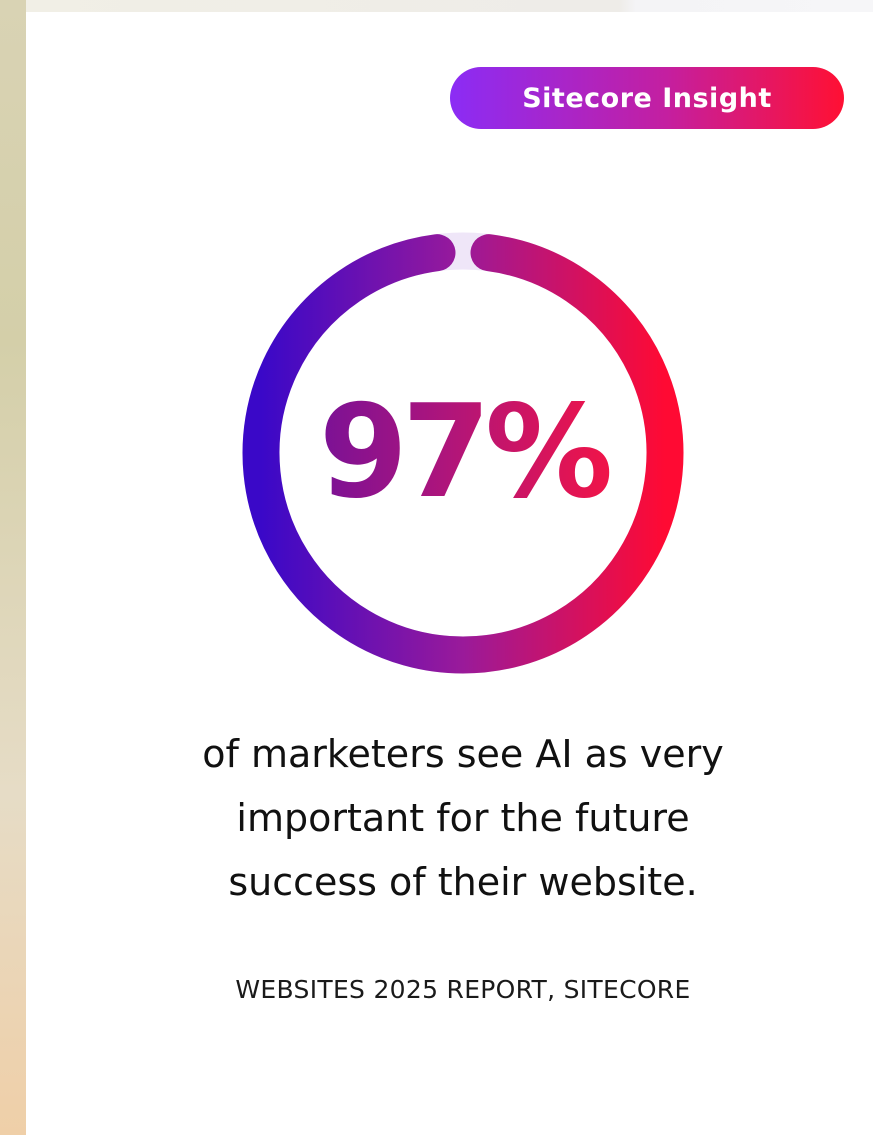  What do you see at coordinates (13, 567) in the screenshot?
I see `background-left-strip` at bounding box center [13, 567].